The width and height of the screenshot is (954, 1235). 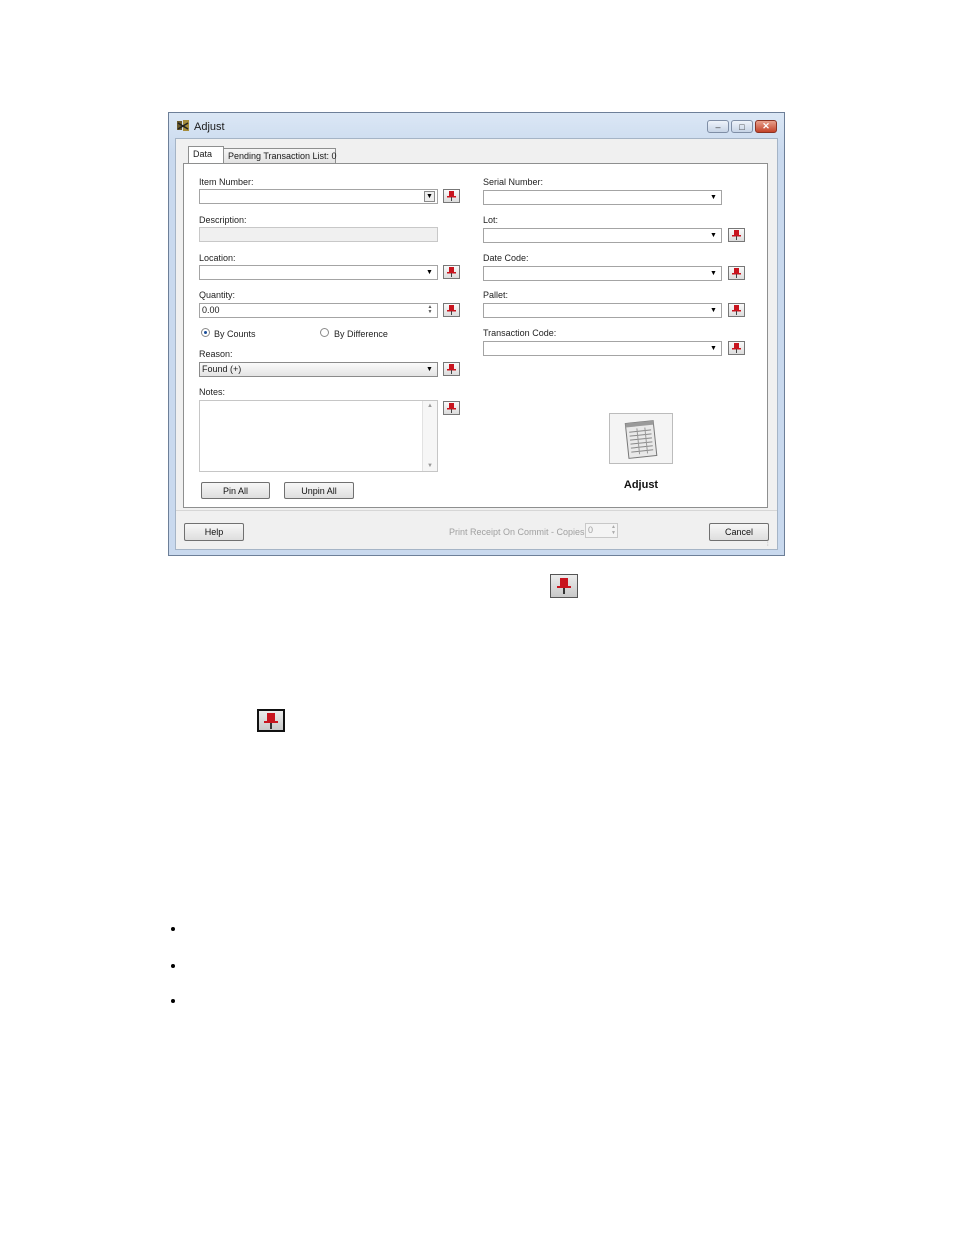 What do you see at coordinates (318, 310) in the screenshot?
I see `quantity-stepper: 0.00 ▲ ▼` at bounding box center [318, 310].